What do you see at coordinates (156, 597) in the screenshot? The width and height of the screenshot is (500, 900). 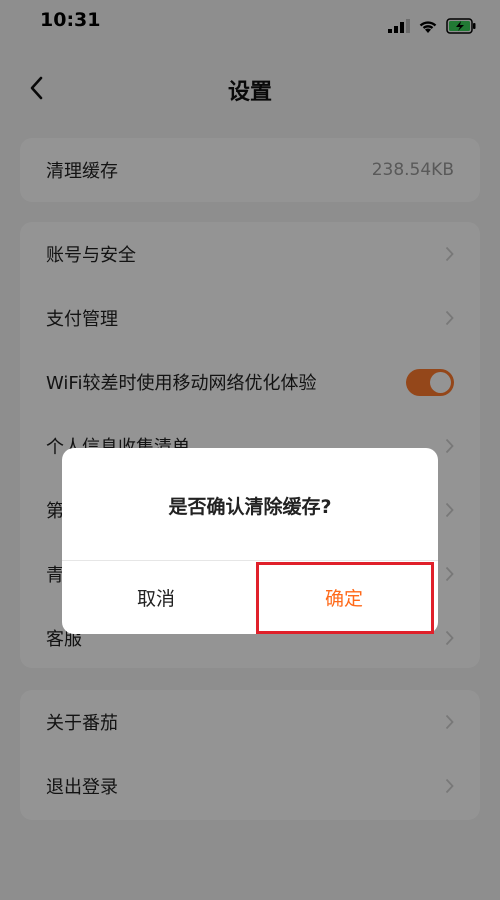 I see `cancel-button: 取消` at bounding box center [156, 597].